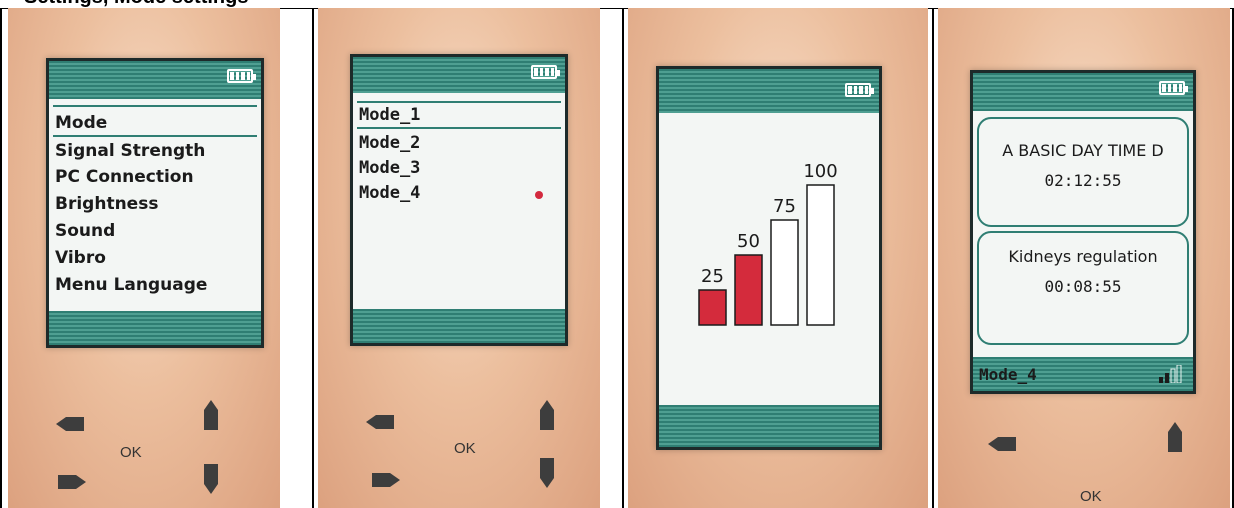 The height and width of the screenshot is (508, 1234). I want to click on active-mode-indicator, so click(539, 195).